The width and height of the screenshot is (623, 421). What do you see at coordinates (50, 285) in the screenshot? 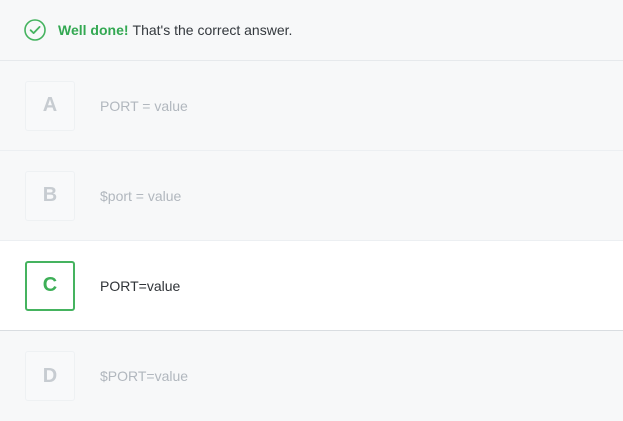
I see `option-letter-c: C` at bounding box center [50, 285].